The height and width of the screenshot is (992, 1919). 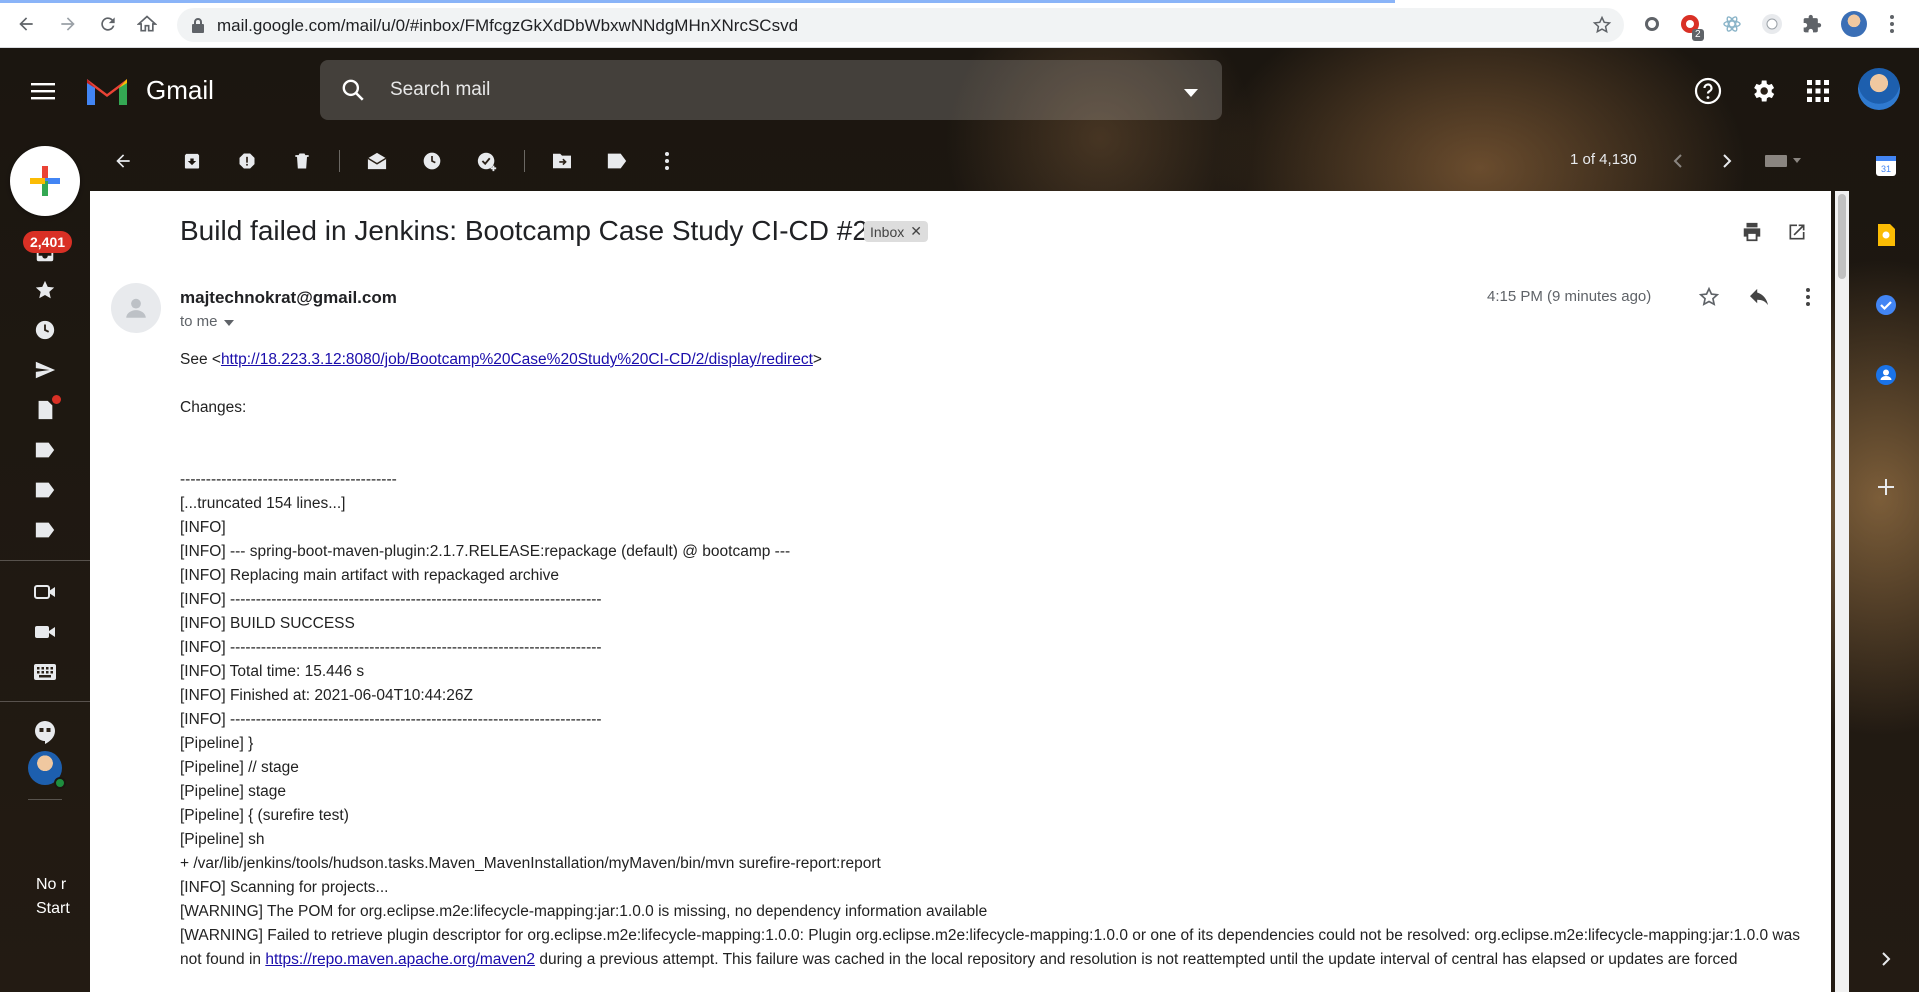 I want to click on mark-unread-icon, so click(x=377, y=161).